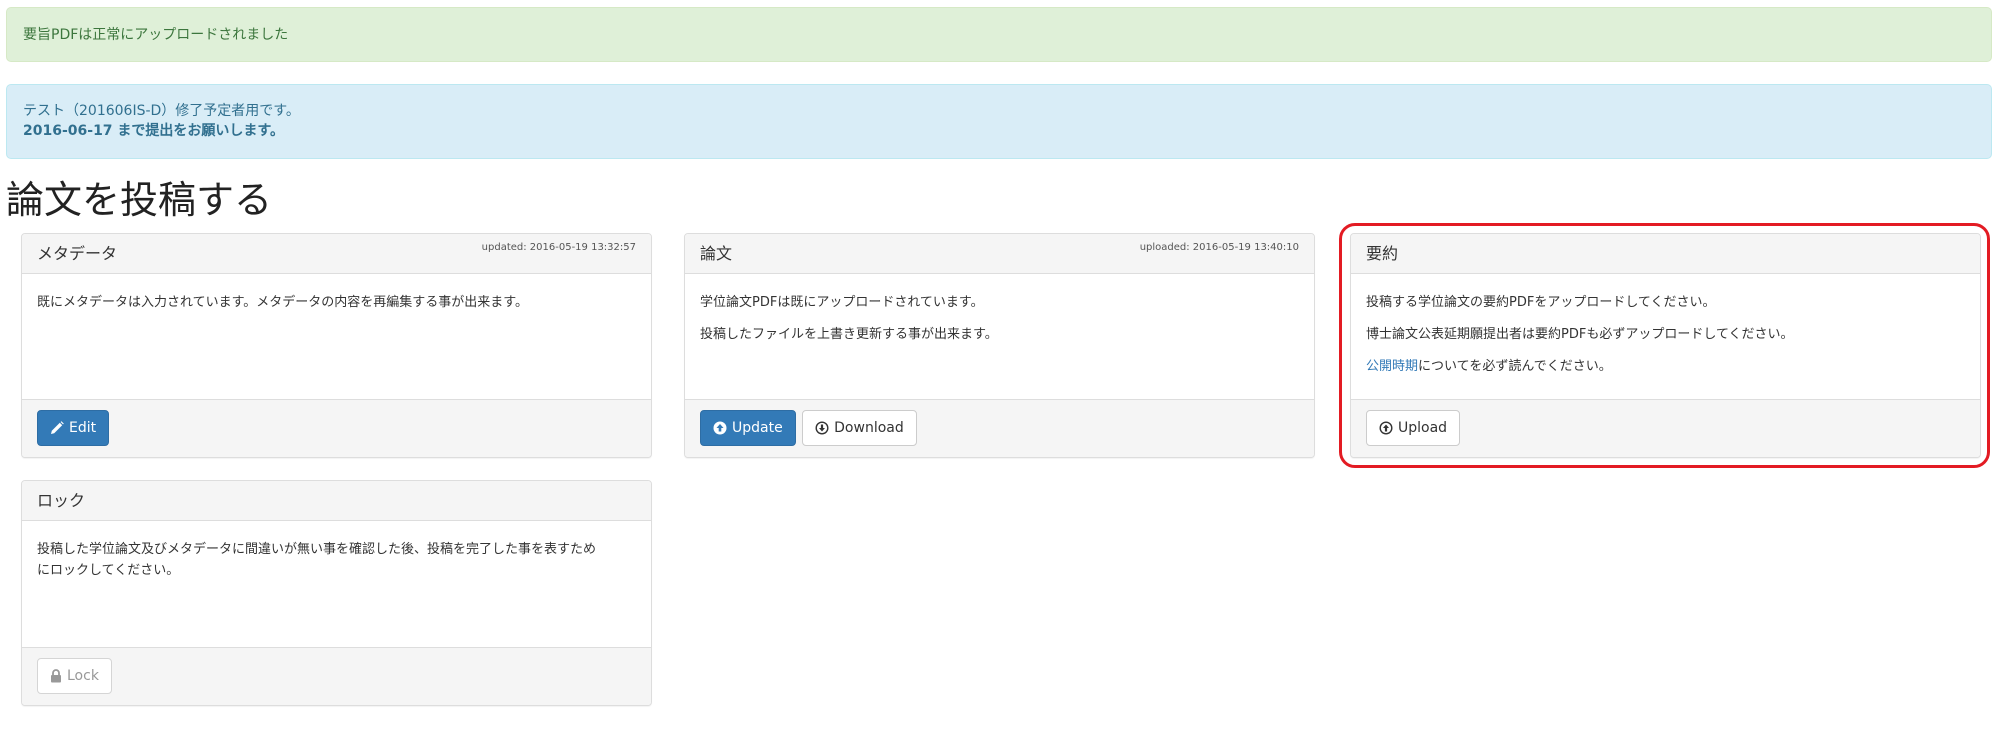 The image size is (2000, 729). I want to click on summary-panel-title: 要約, so click(1382, 253).